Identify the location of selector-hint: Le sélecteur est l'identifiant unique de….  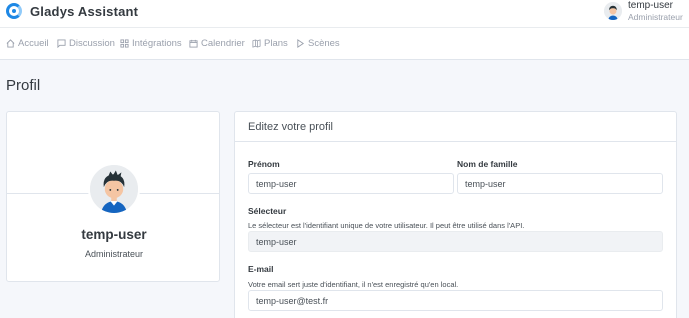
(386, 225).